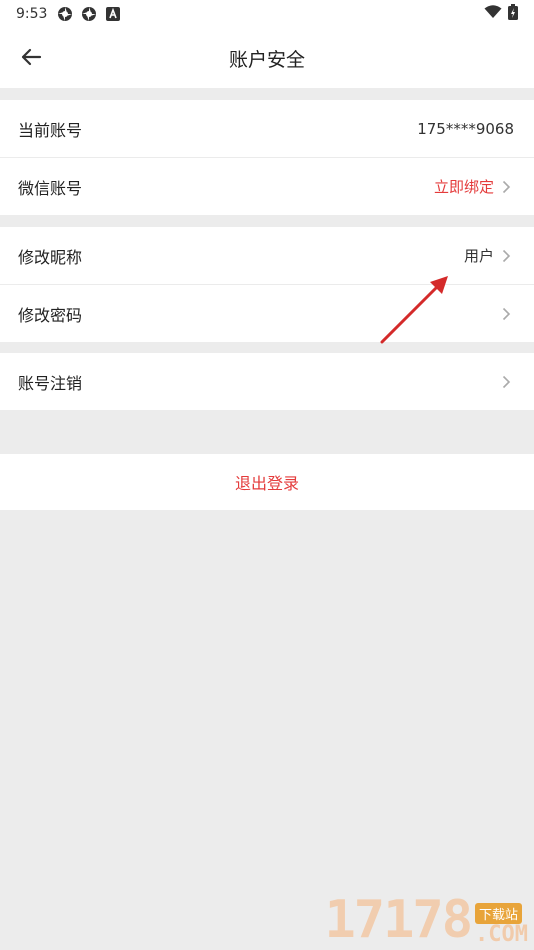  What do you see at coordinates (267, 186) in the screenshot?
I see `wechat-account-row: 微信账号 立即绑定` at bounding box center [267, 186].